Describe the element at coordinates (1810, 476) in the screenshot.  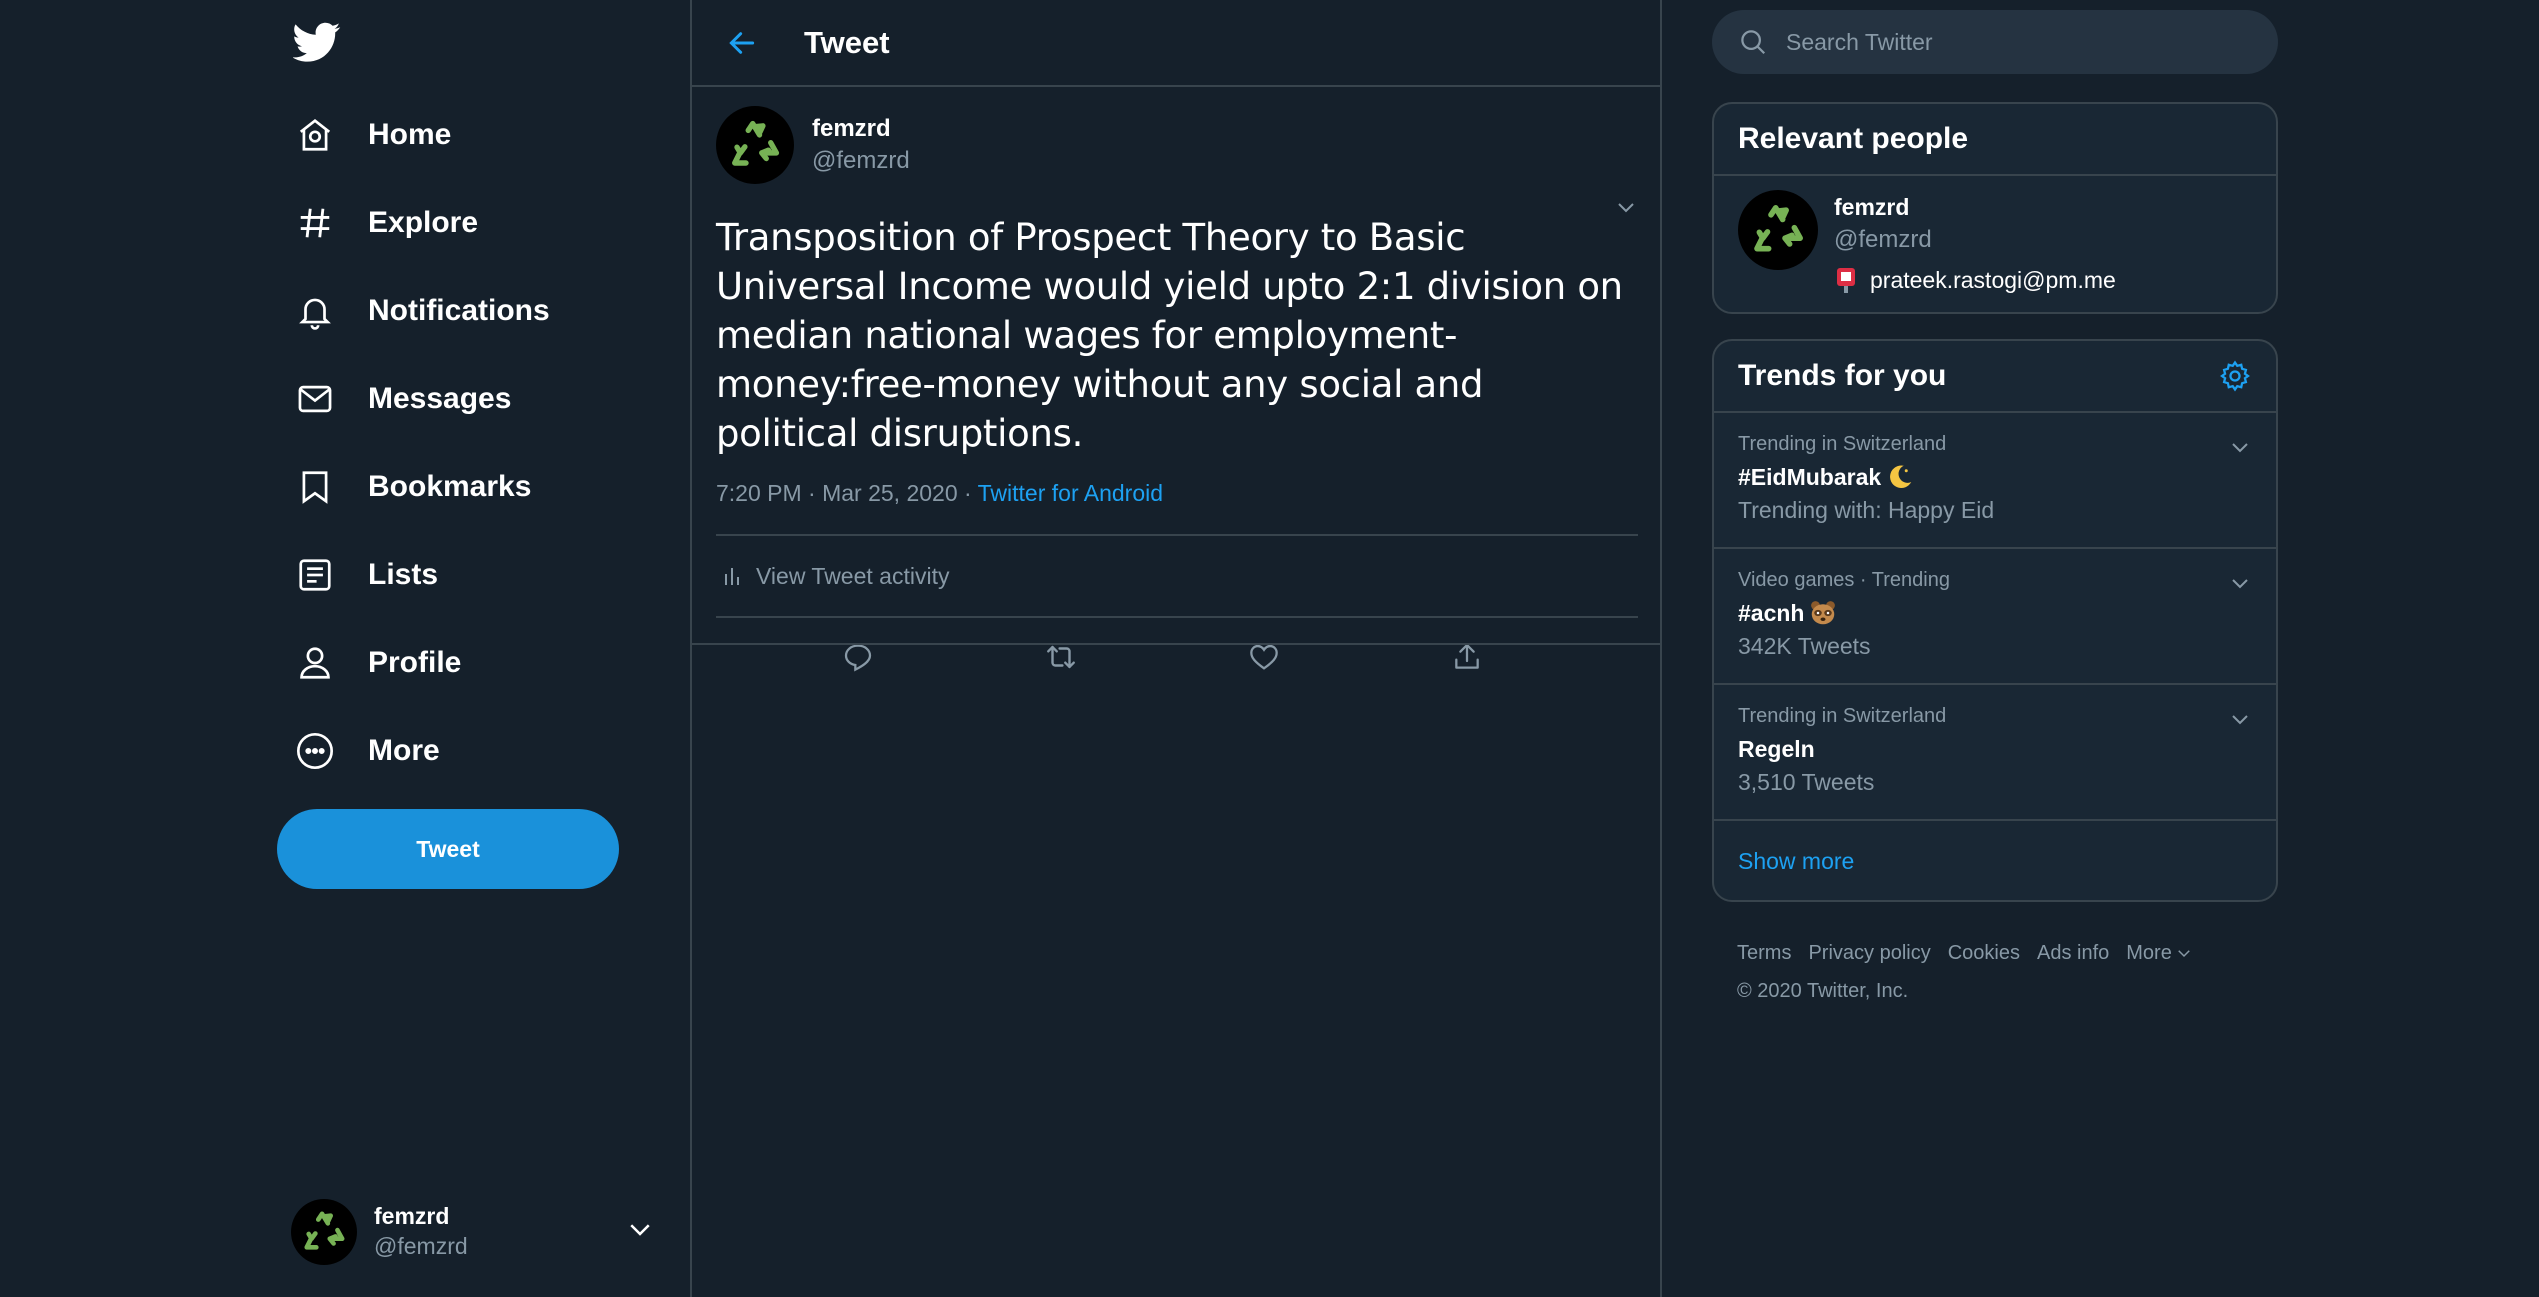
I see `trend-name-text: #EidMubarak` at that location.